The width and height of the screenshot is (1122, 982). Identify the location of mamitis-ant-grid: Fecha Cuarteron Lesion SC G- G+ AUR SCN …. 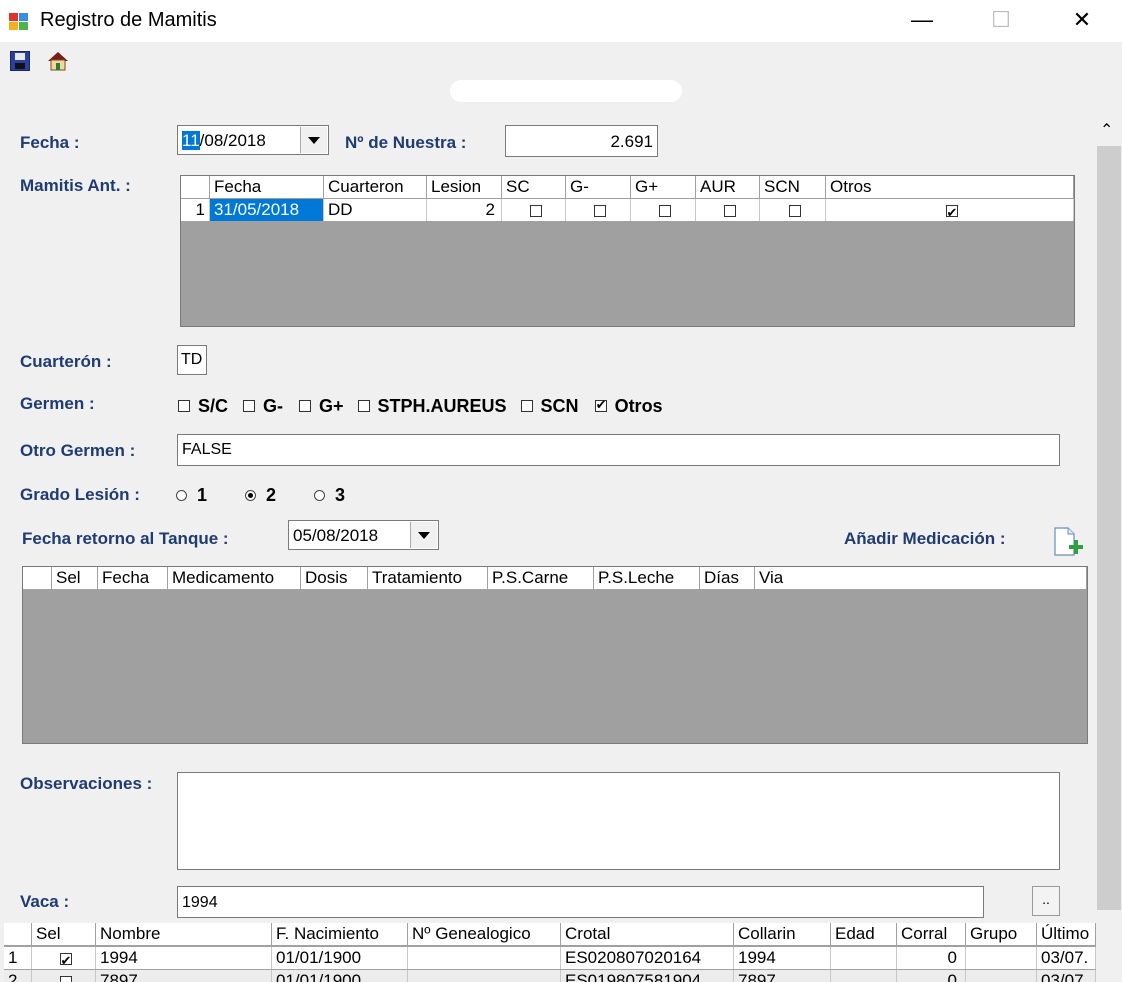
(627, 251).